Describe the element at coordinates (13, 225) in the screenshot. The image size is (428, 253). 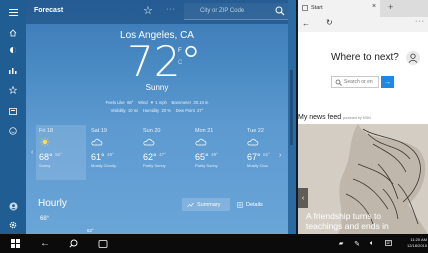
I see `settings-gear-icon` at that location.